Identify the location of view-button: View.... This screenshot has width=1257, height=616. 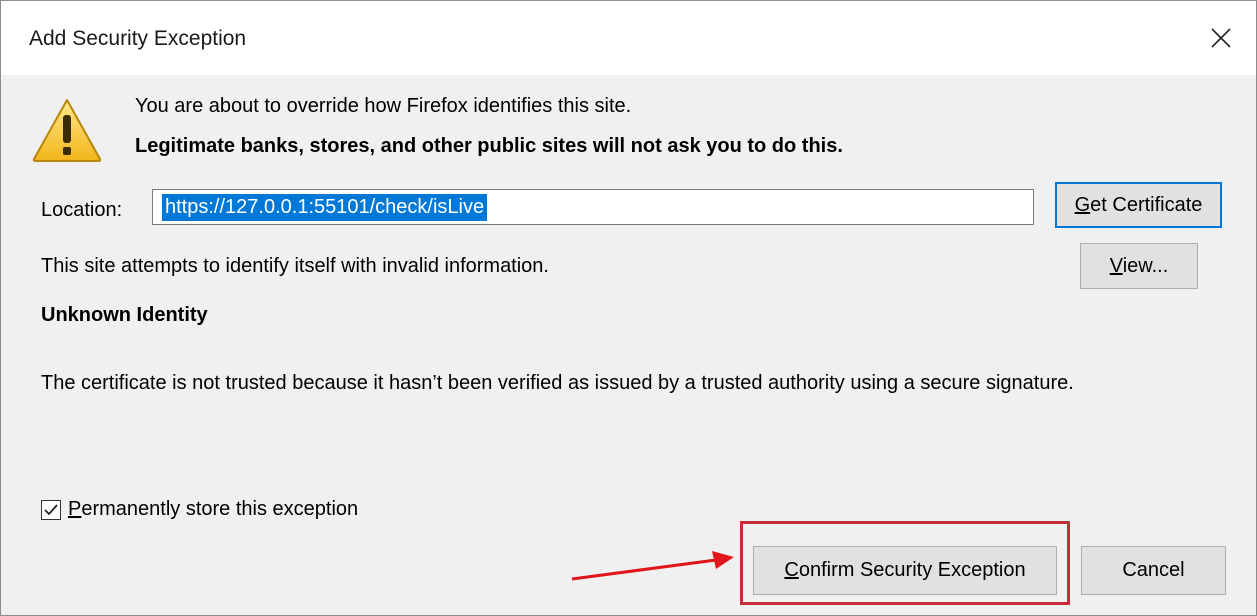
(1139, 266).